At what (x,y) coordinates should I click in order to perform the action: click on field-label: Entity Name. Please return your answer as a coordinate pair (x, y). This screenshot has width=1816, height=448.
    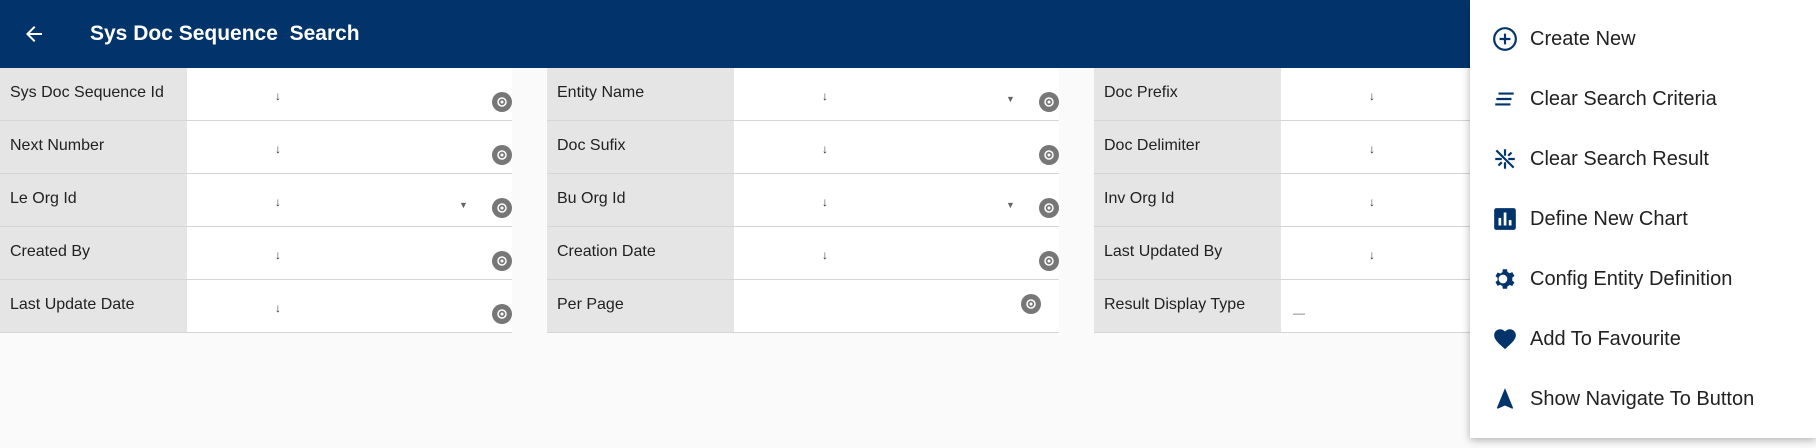
    Looking at the image, I should click on (640, 94).